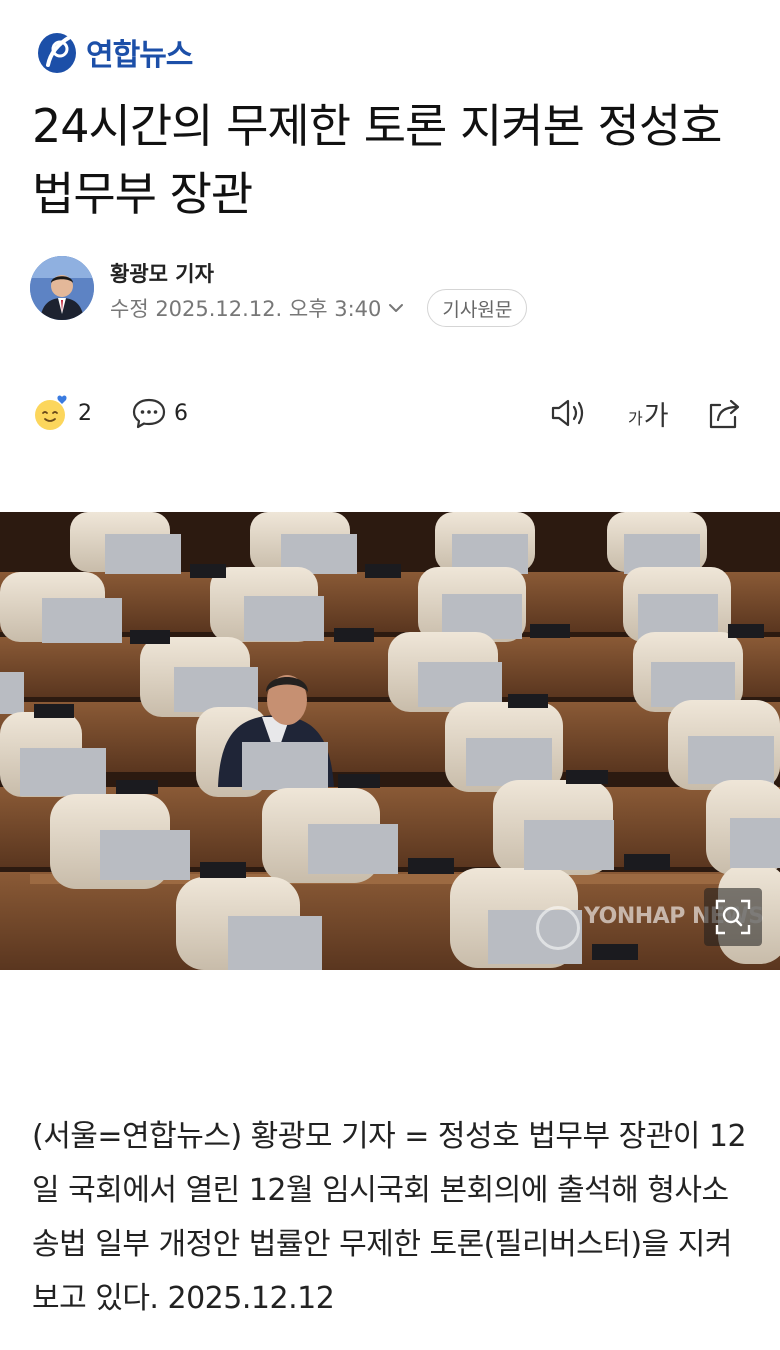 The width and height of the screenshot is (780, 1350). I want to click on brand-name: 연합뉴스, so click(139, 55).